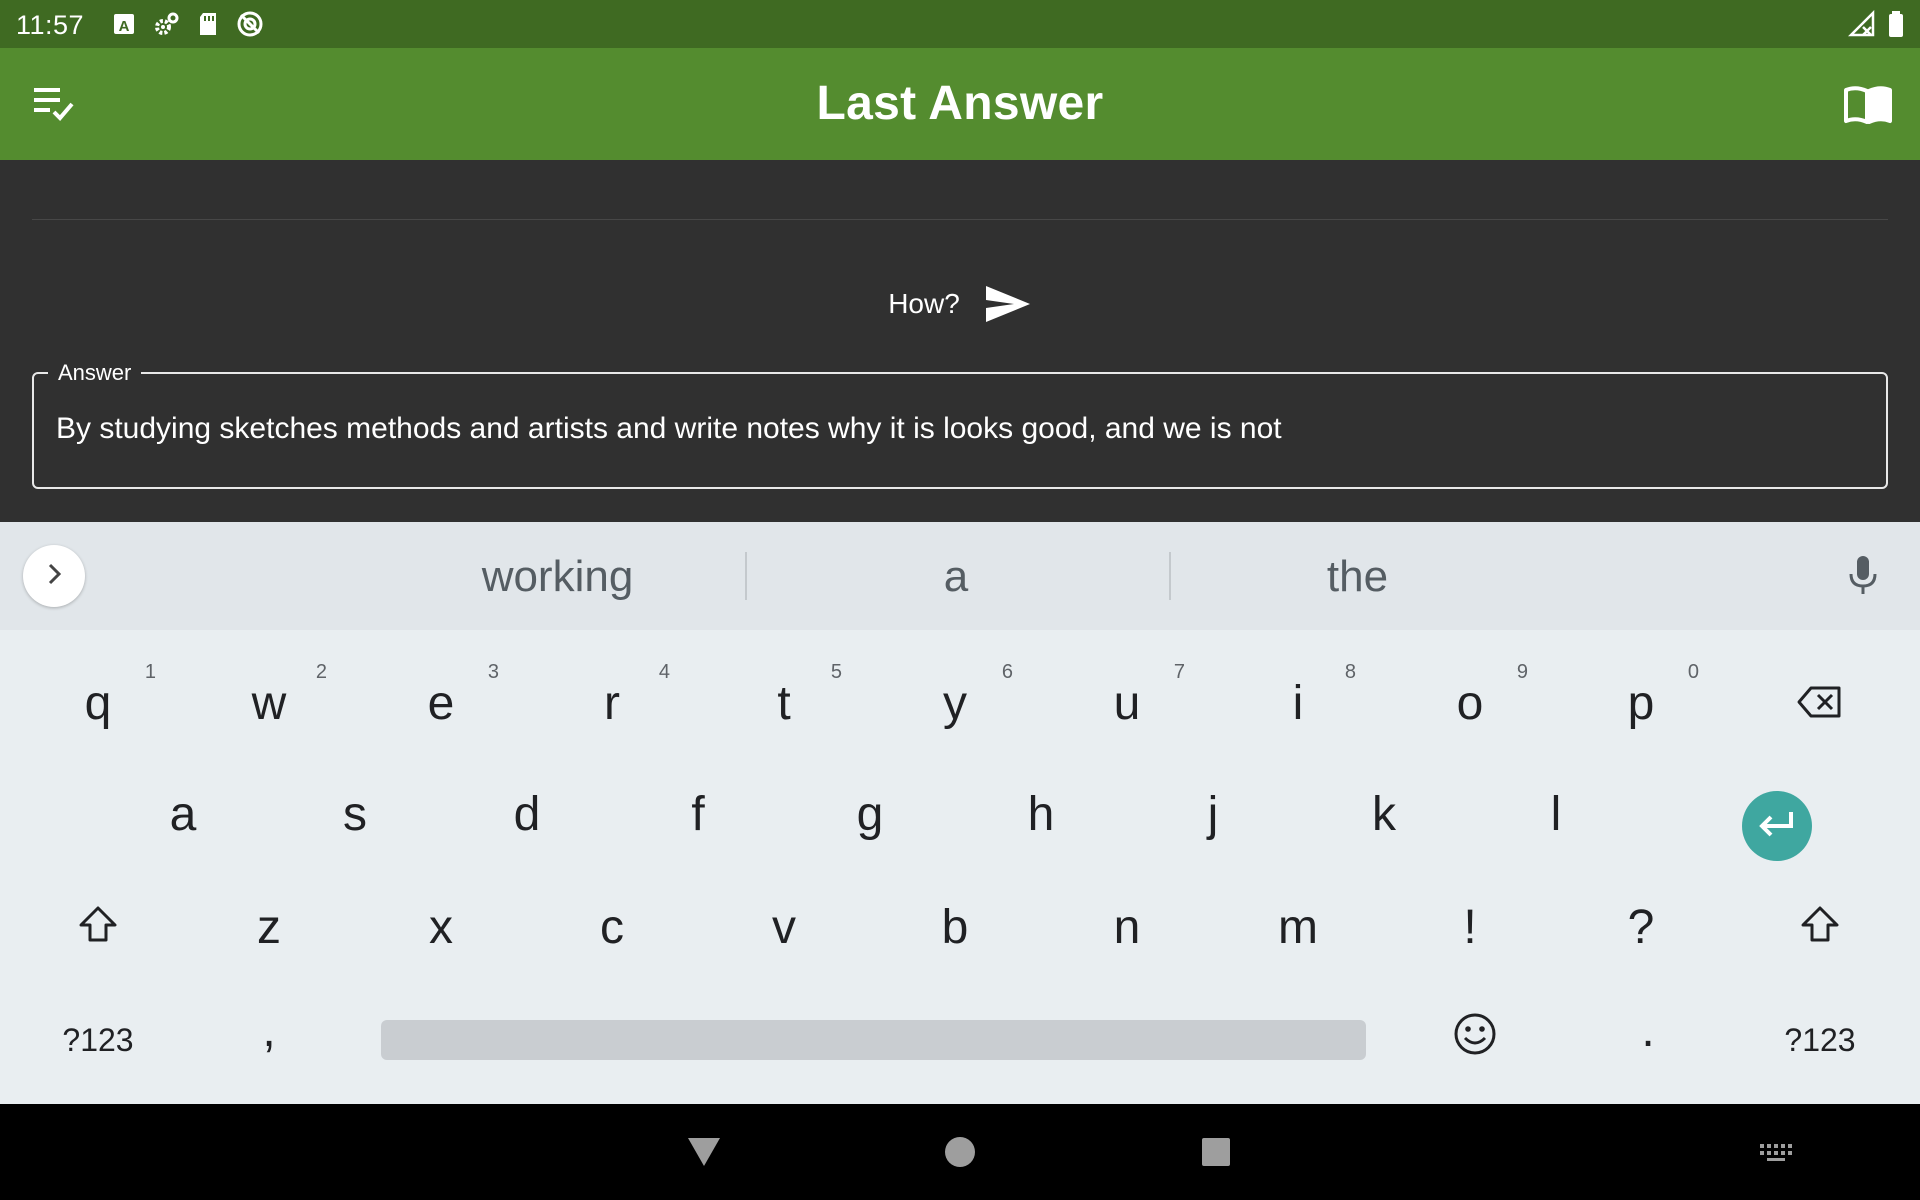 The width and height of the screenshot is (1920, 1200). Describe the element at coordinates (836, 672) in the screenshot. I see `key-hint: 5` at that location.